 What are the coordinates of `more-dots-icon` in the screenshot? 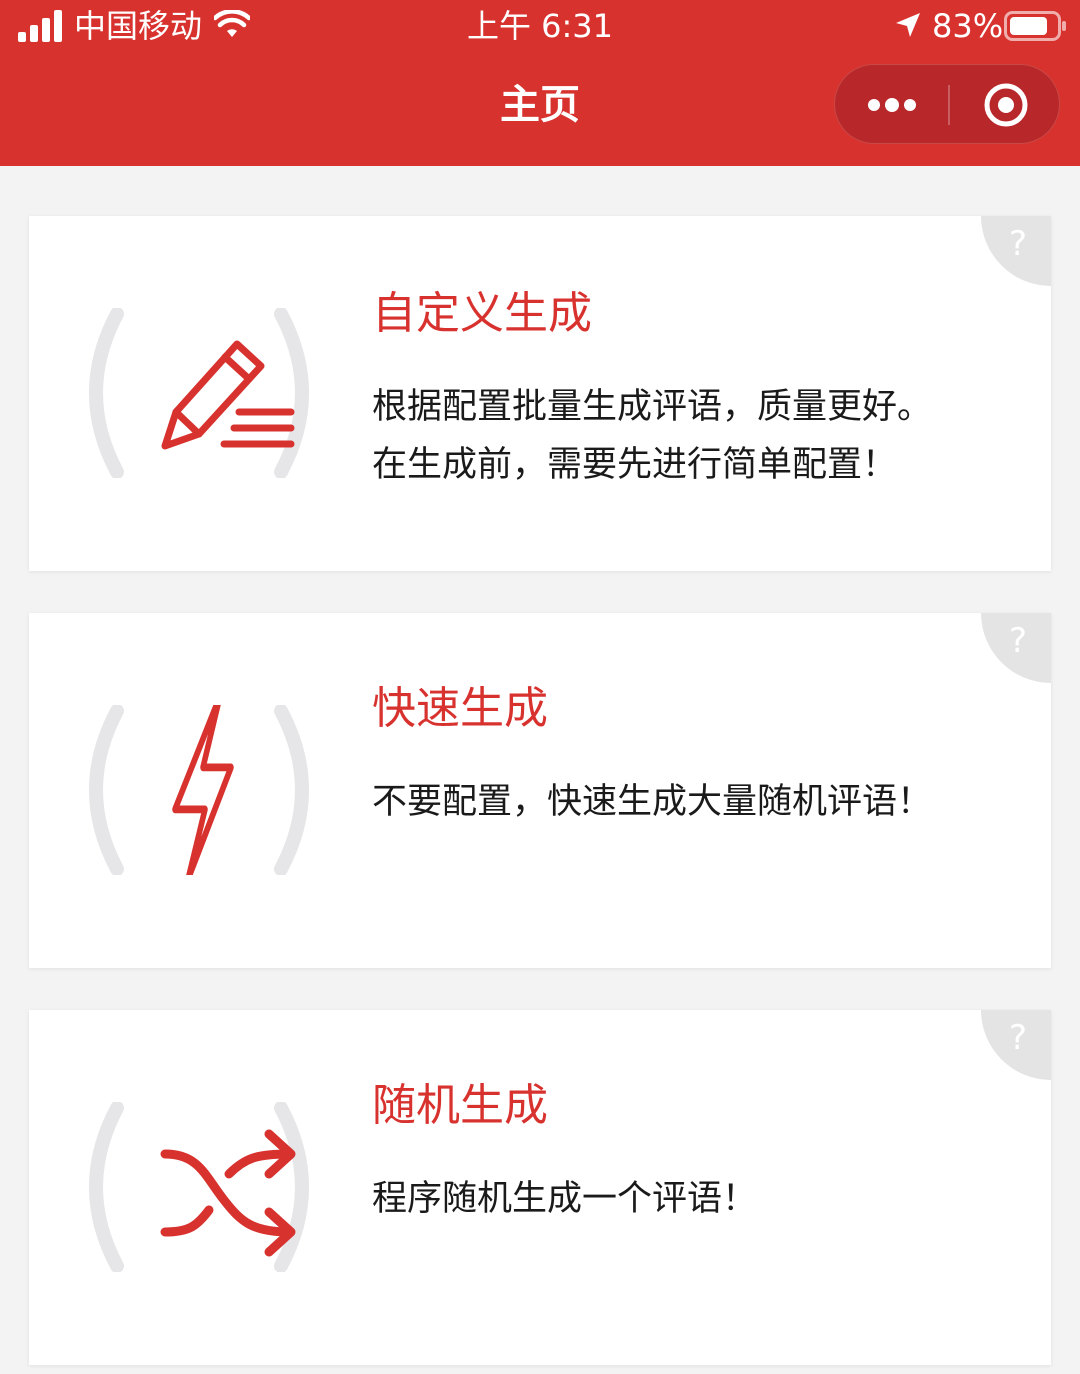 It's located at (891, 105).